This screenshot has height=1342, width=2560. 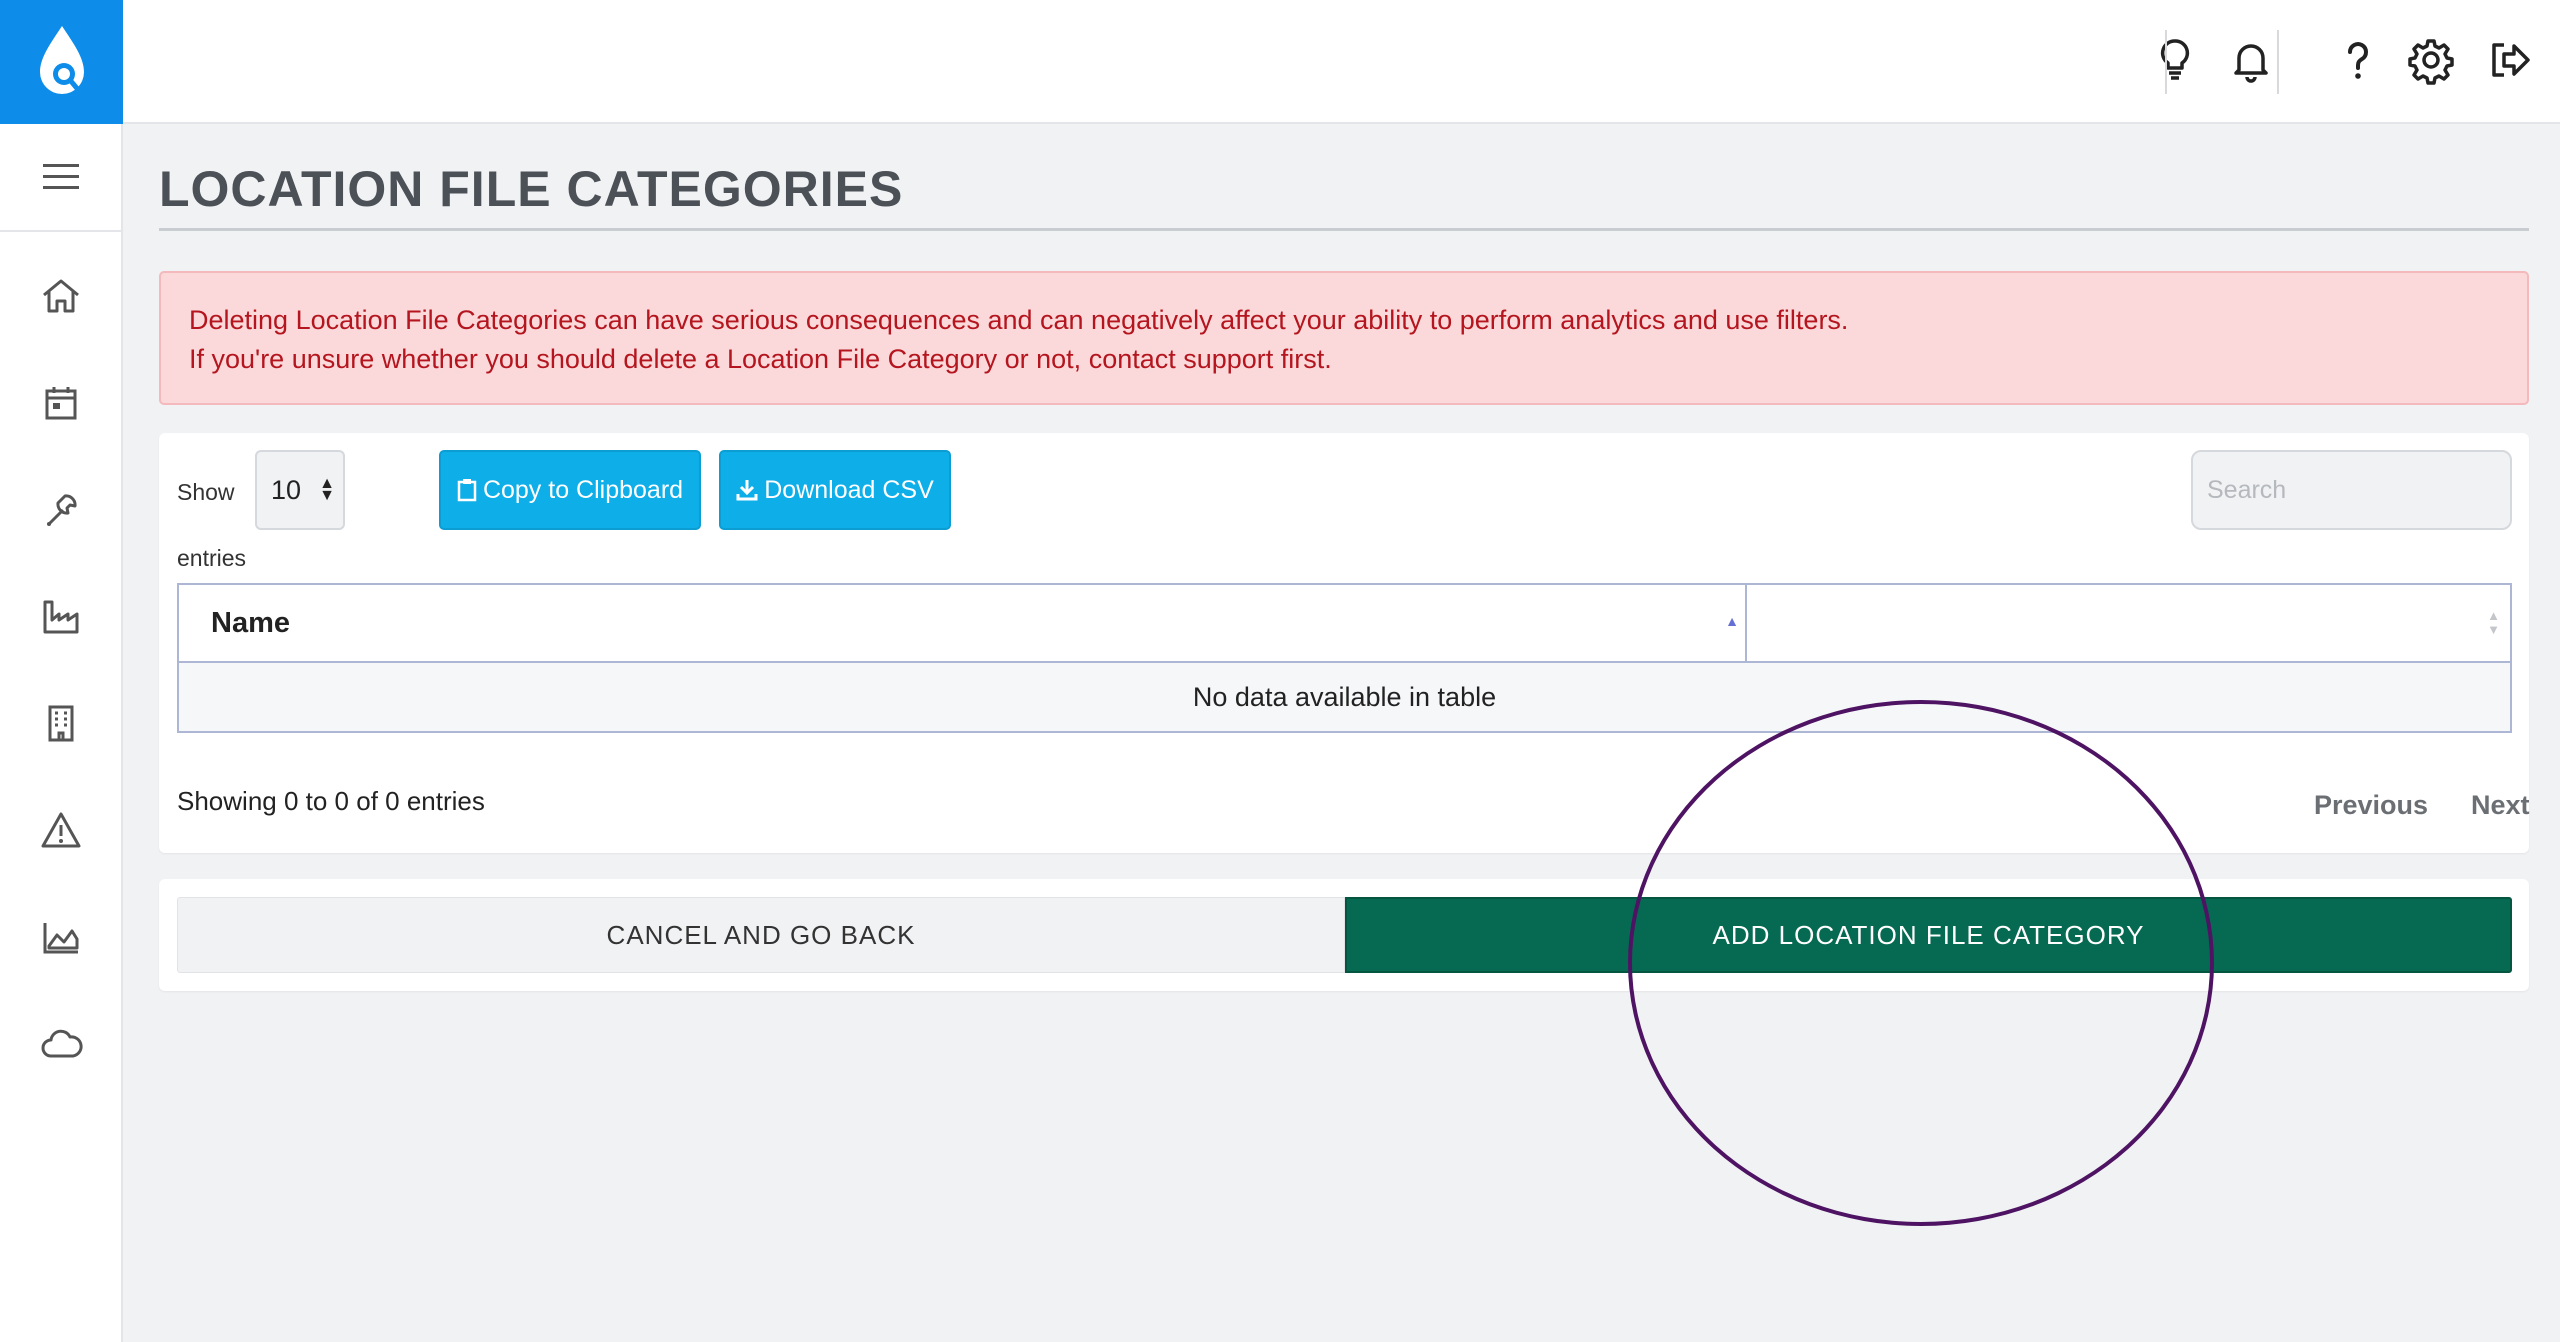 What do you see at coordinates (2351, 490) in the screenshot?
I see `search-input` at bounding box center [2351, 490].